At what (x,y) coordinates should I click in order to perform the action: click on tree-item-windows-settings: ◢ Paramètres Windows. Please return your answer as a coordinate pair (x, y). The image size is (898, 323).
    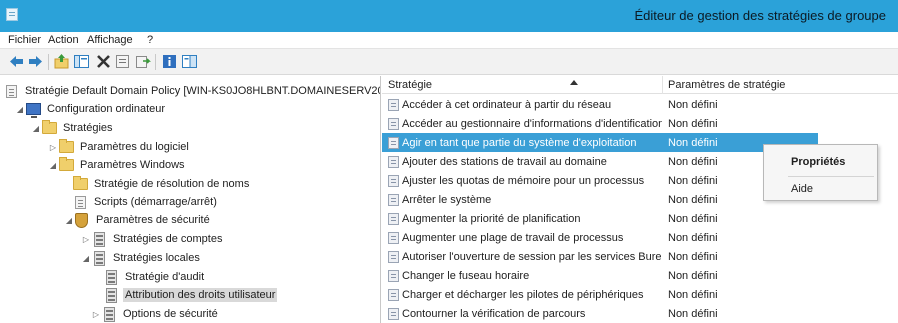
    Looking at the image, I should click on (117, 165).